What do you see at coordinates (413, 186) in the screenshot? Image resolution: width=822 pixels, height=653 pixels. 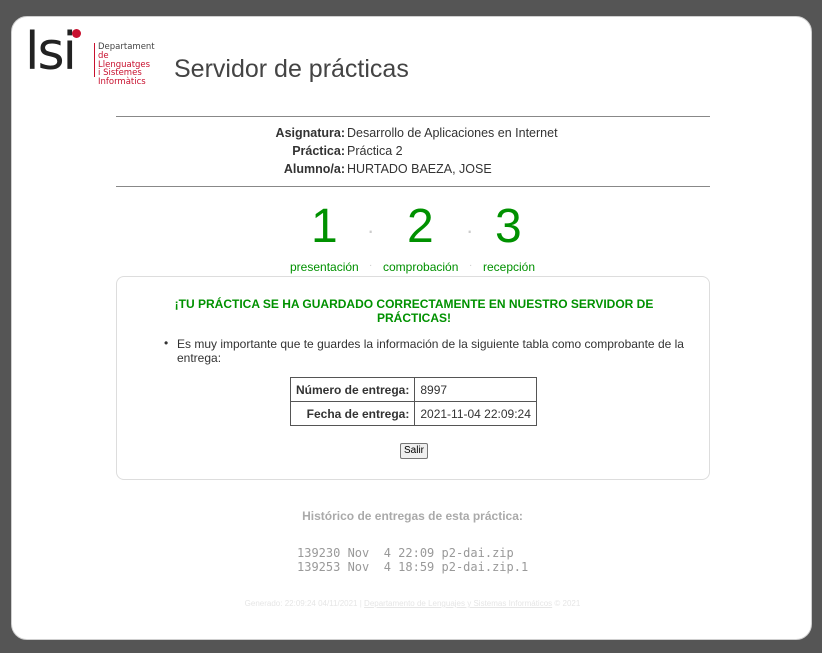 I see `divider-bottom` at bounding box center [413, 186].